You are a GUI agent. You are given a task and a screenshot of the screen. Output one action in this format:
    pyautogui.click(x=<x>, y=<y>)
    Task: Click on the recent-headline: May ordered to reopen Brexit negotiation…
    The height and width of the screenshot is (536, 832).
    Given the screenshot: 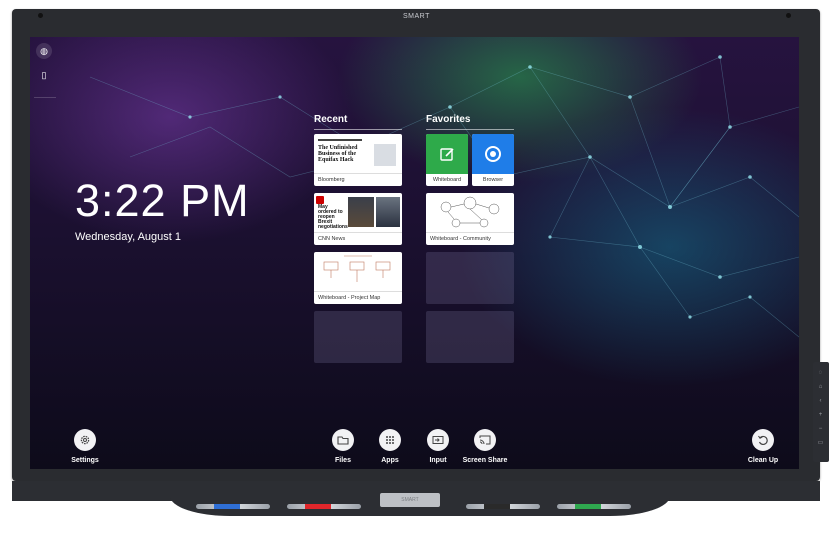 What is the action you would take?
    pyautogui.click(x=333, y=217)
    